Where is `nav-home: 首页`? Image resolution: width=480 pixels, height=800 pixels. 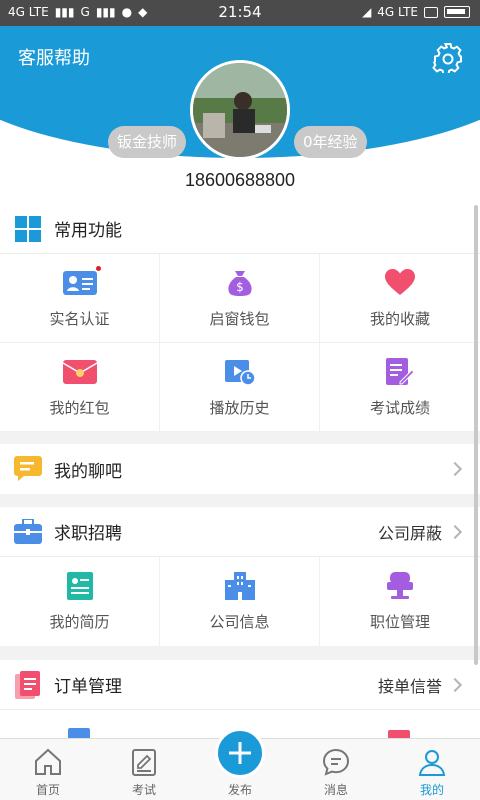
nav-home: 首页 is located at coordinates (48, 769).